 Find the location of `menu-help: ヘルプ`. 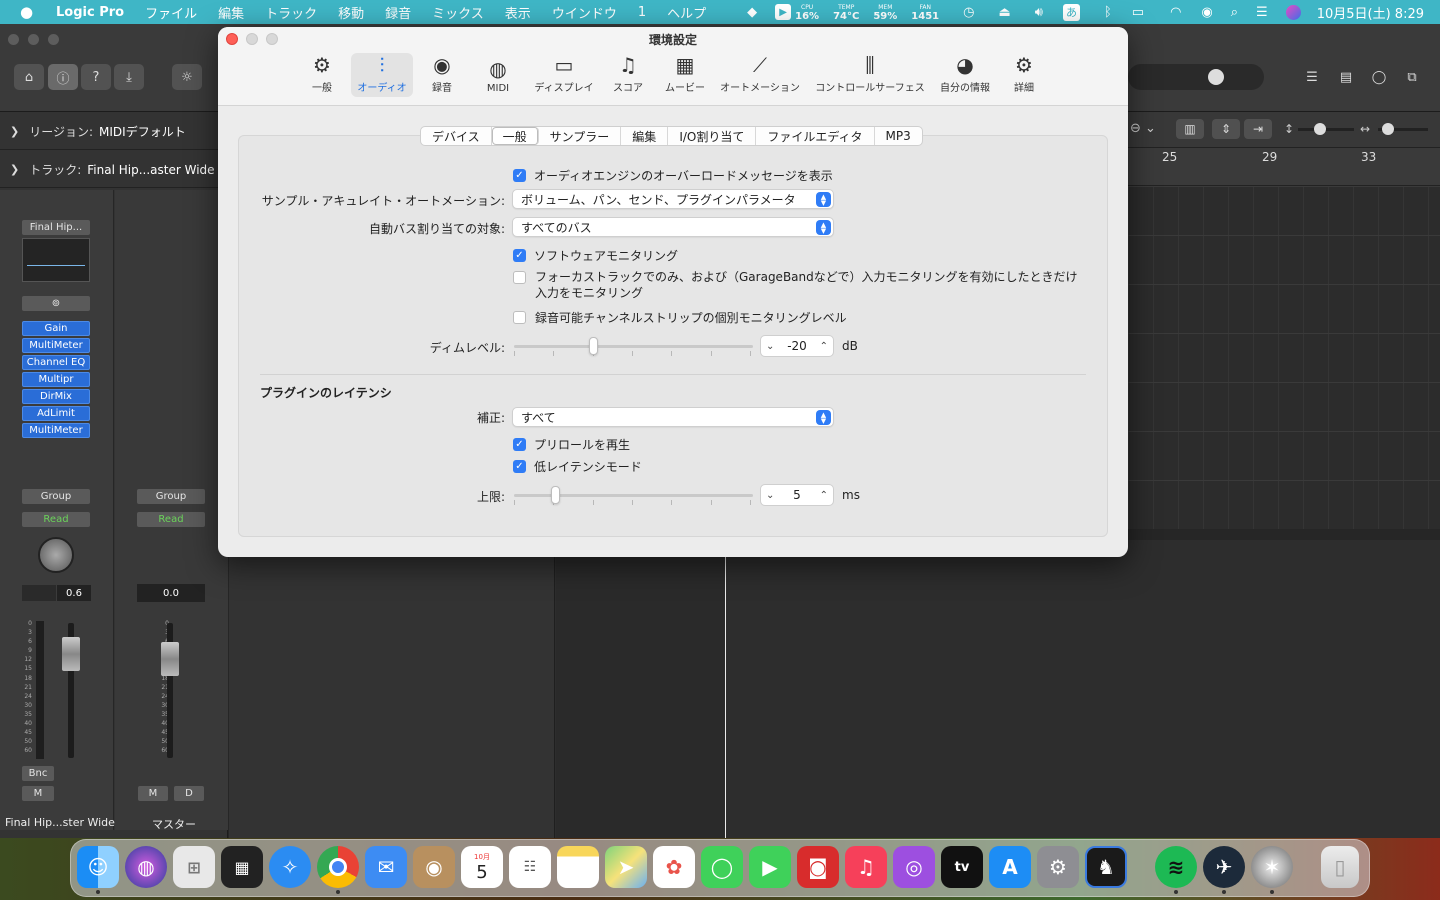

menu-help: ヘルプ is located at coordinates (686, 12).